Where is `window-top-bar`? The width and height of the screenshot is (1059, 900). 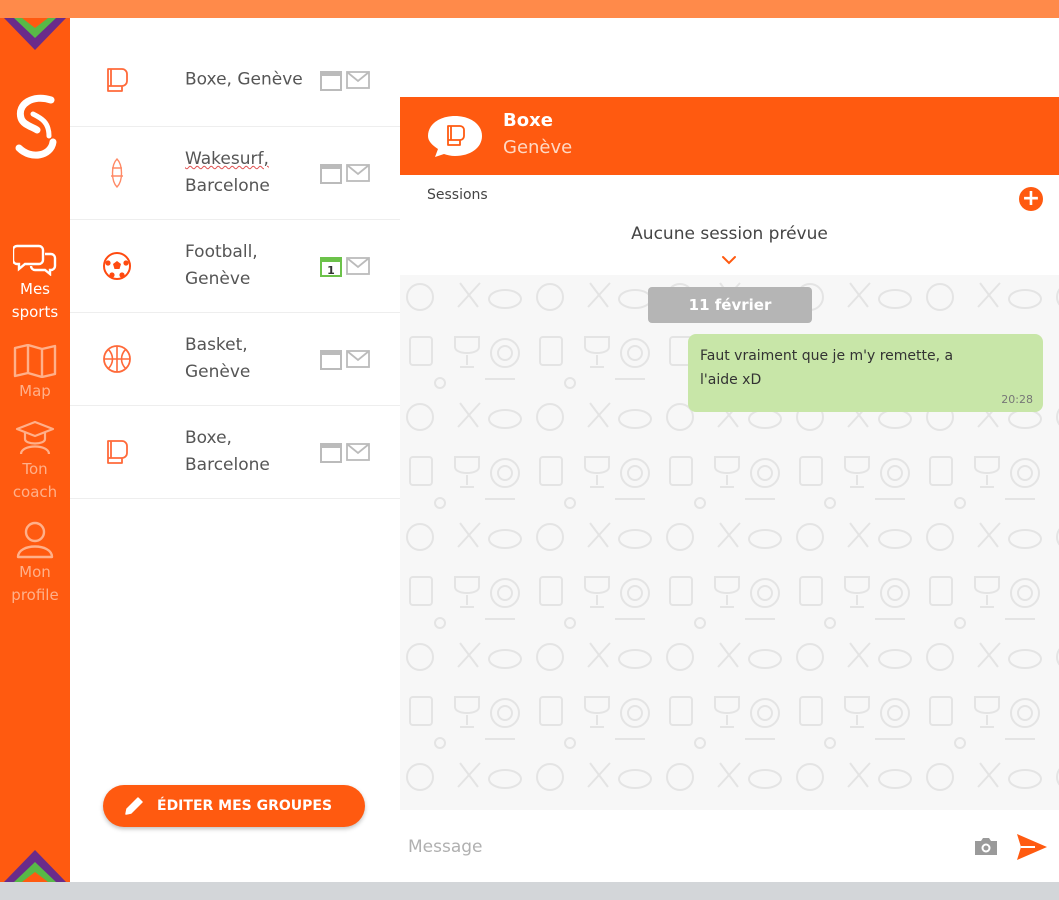
window-top-bar is located at coordinates (529, 9).